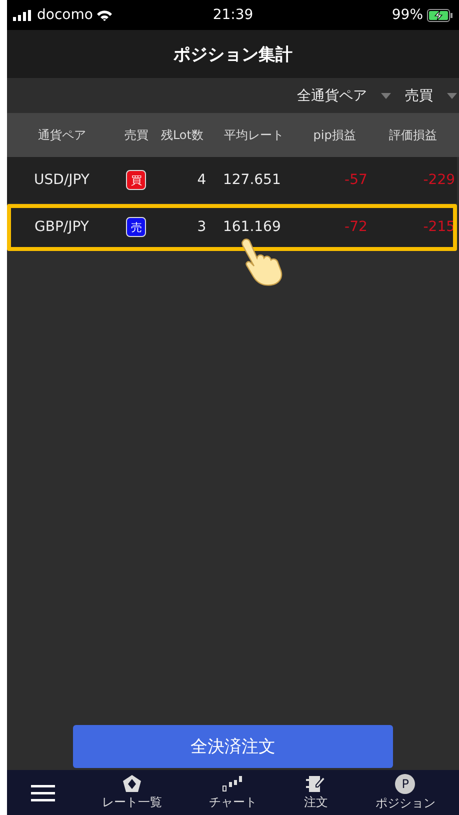  What do you see at coordinates (233, 783) in the screenshot?
I see `candlestick-chart-icon` at bounding box center [233, 783].